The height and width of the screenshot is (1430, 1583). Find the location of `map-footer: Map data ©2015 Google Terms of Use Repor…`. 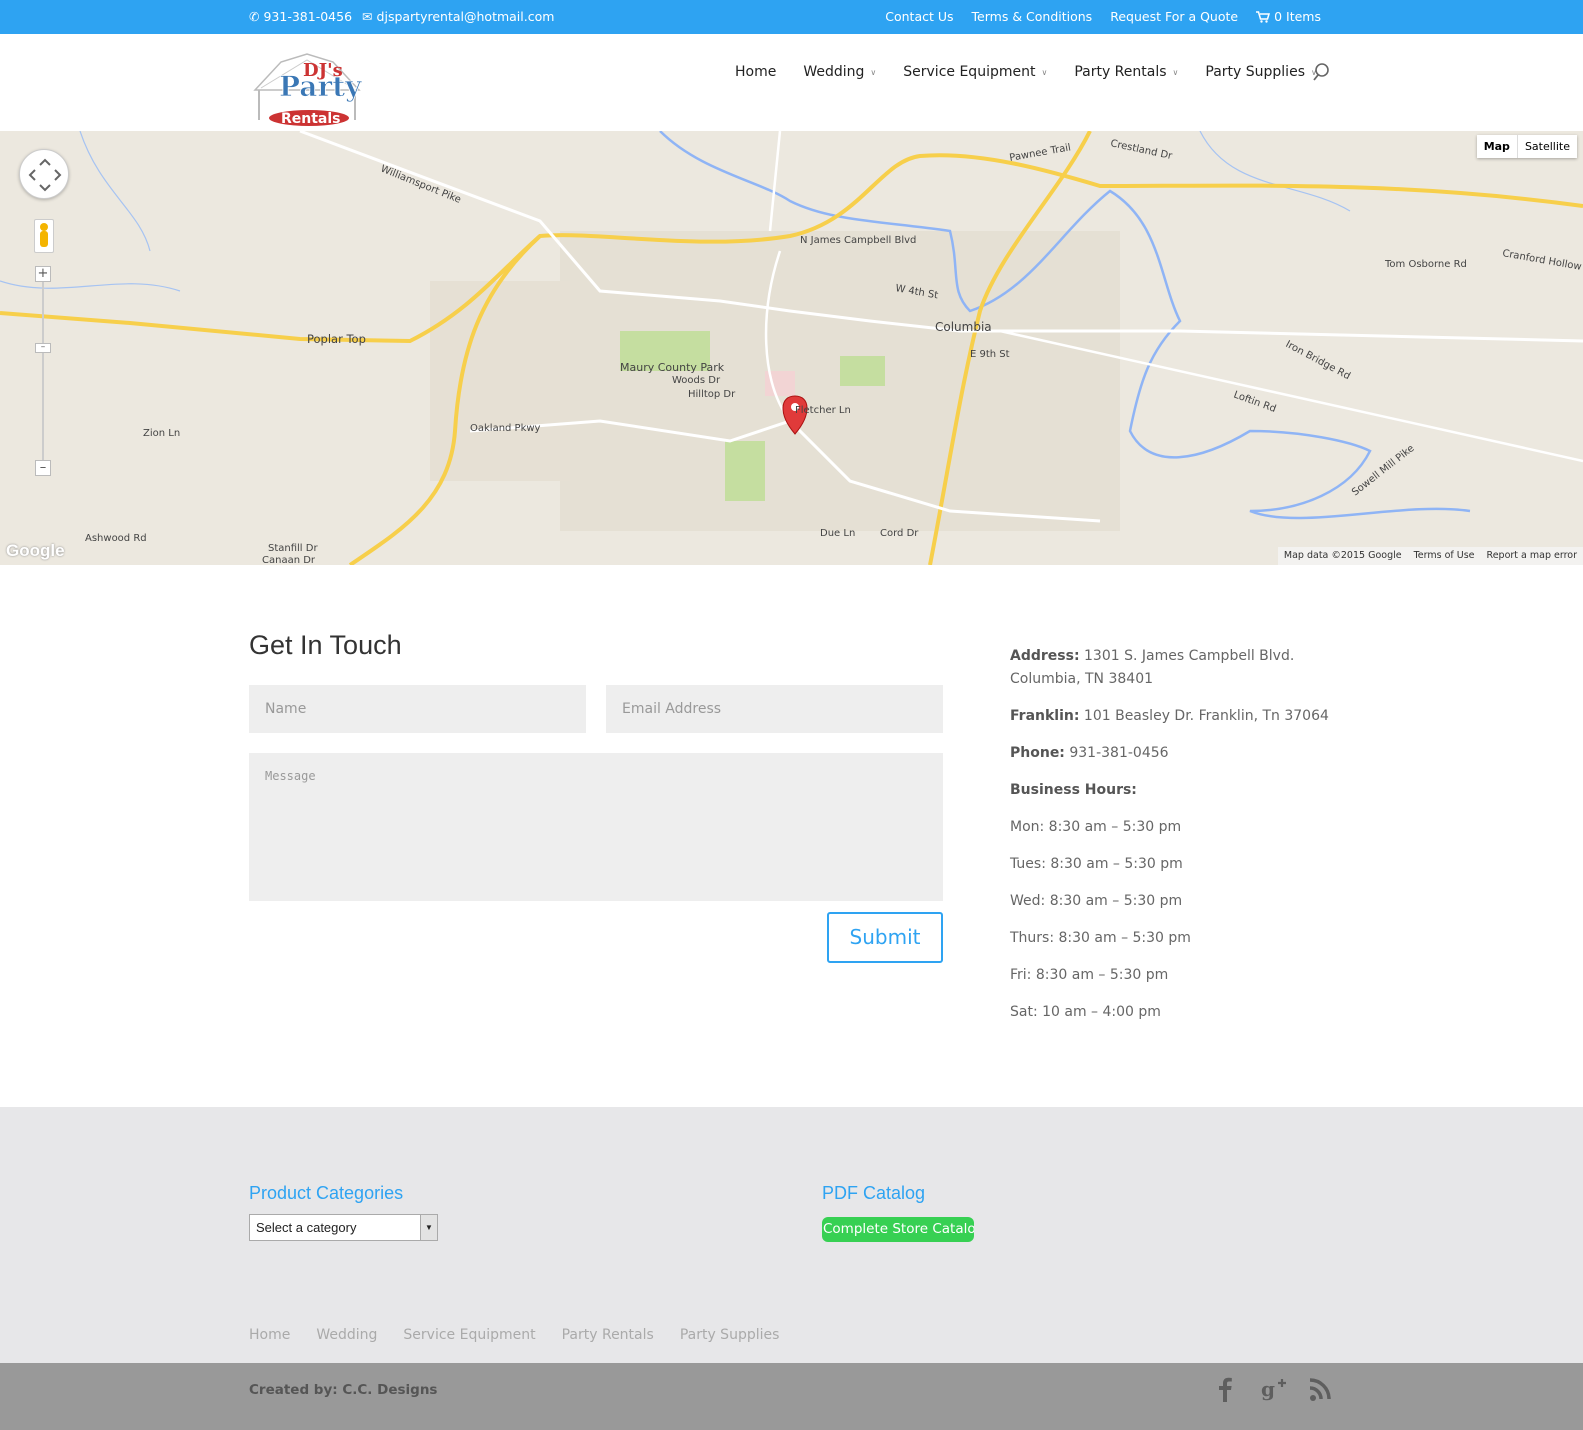

map-footer: Map data ©2015 Google Terms of Use Repor… is located at coordinates (1430, 556).